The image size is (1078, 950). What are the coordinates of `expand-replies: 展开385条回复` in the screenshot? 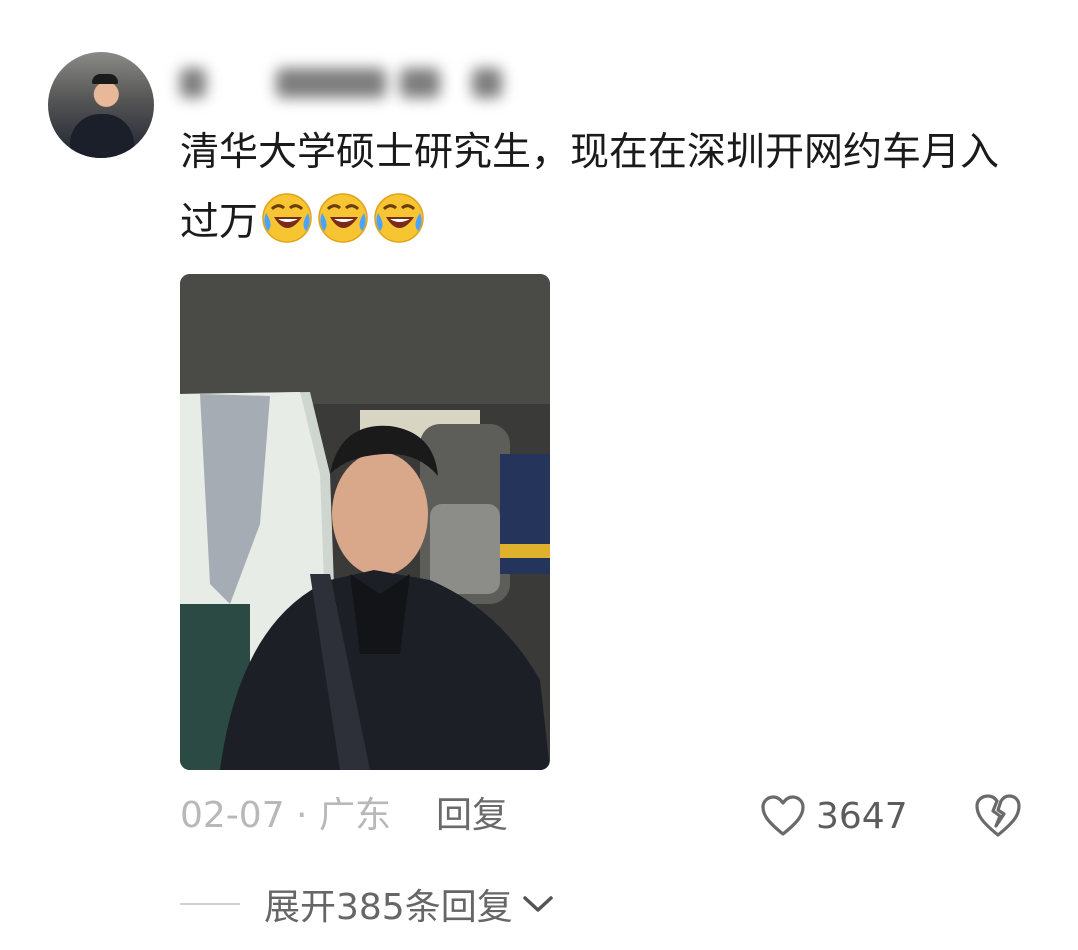 It's located at (367, 904).